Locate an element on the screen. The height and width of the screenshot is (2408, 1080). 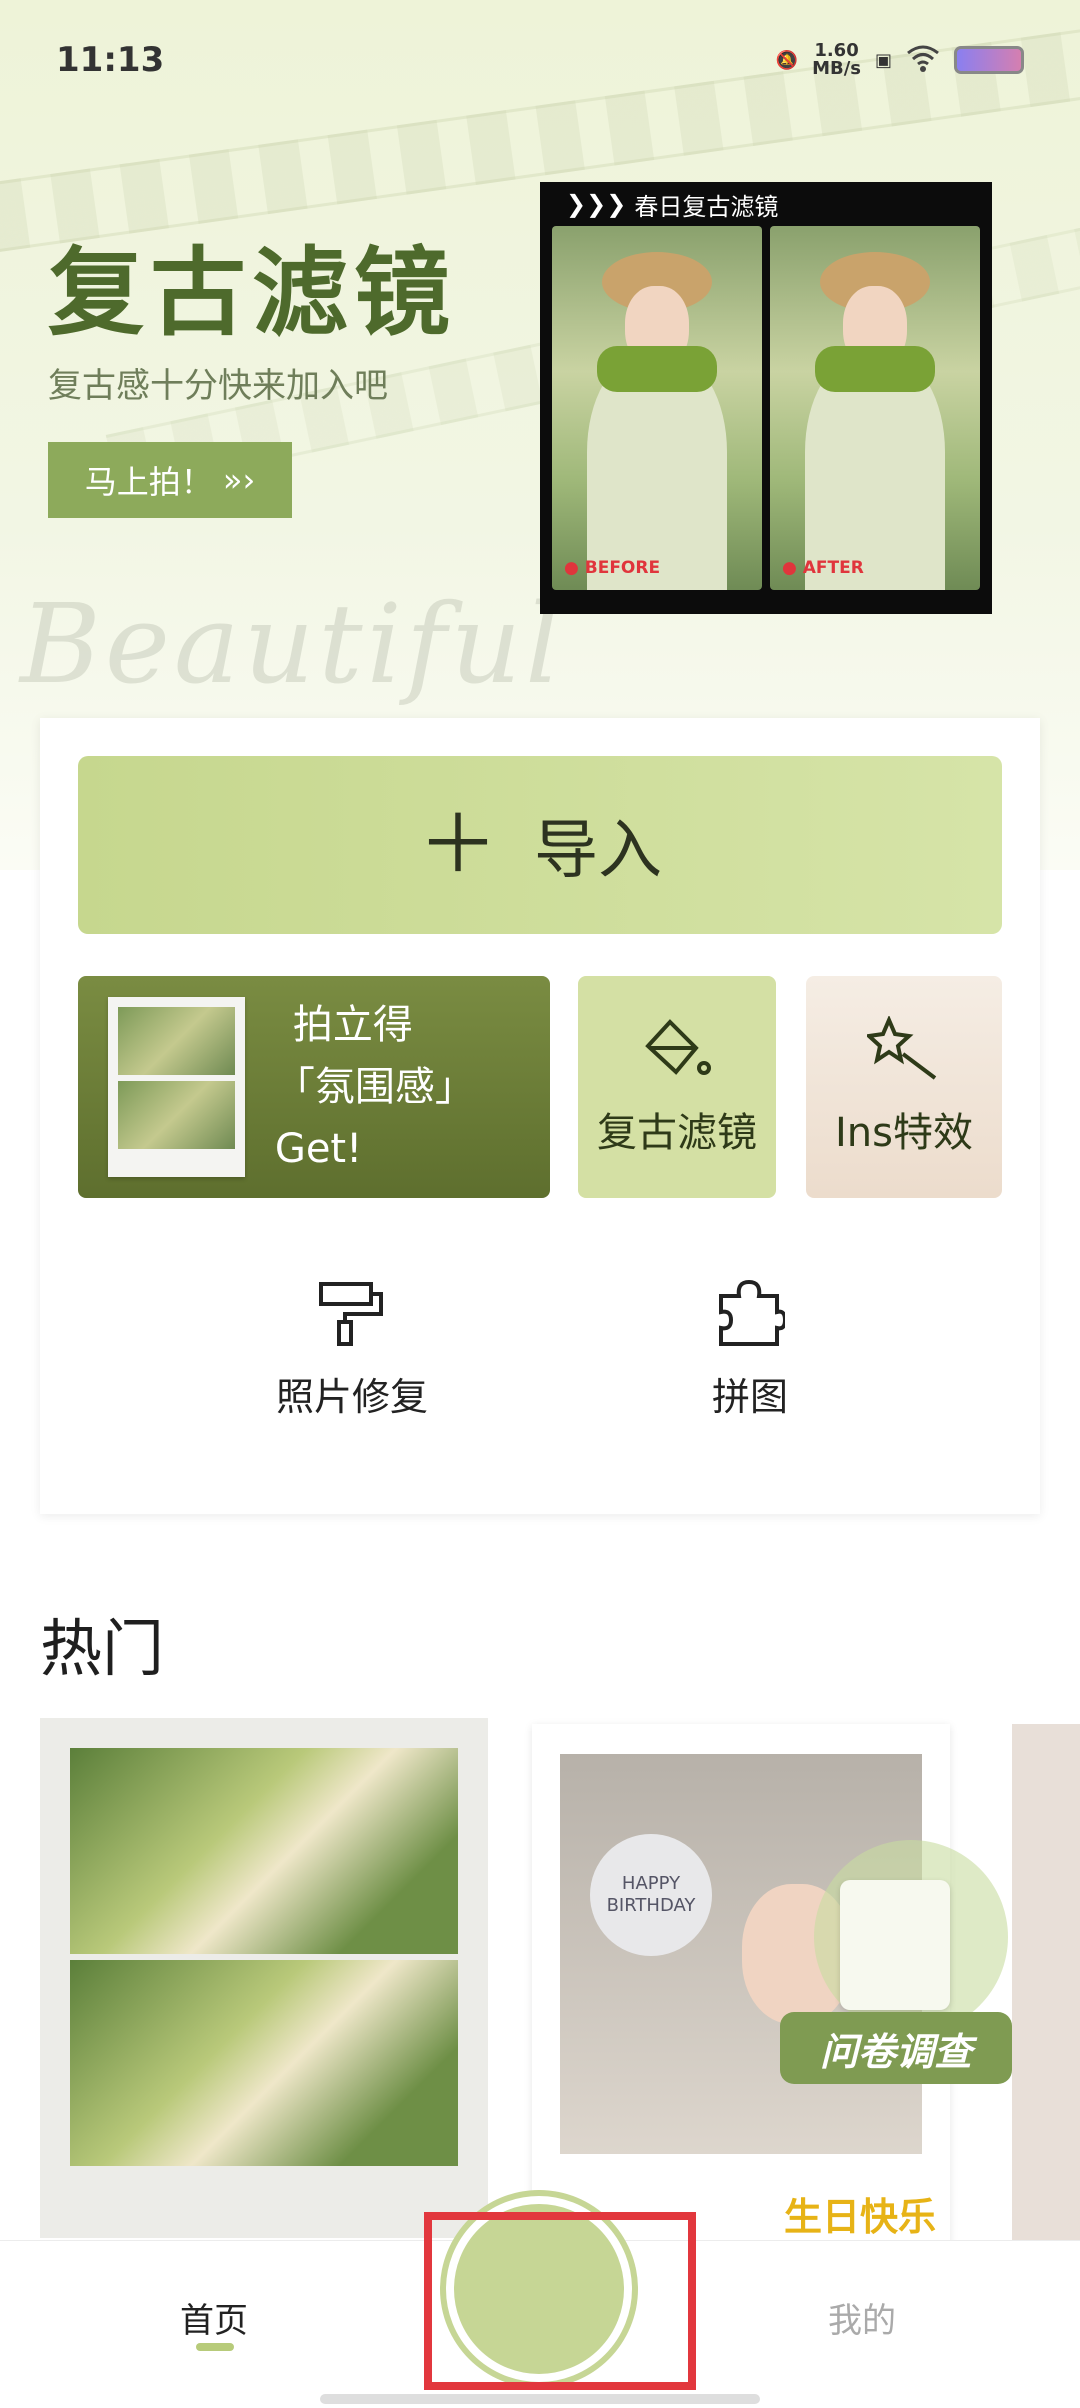
shoot-now-button: 马上拍！ »› is located at coordinates (170, 480).